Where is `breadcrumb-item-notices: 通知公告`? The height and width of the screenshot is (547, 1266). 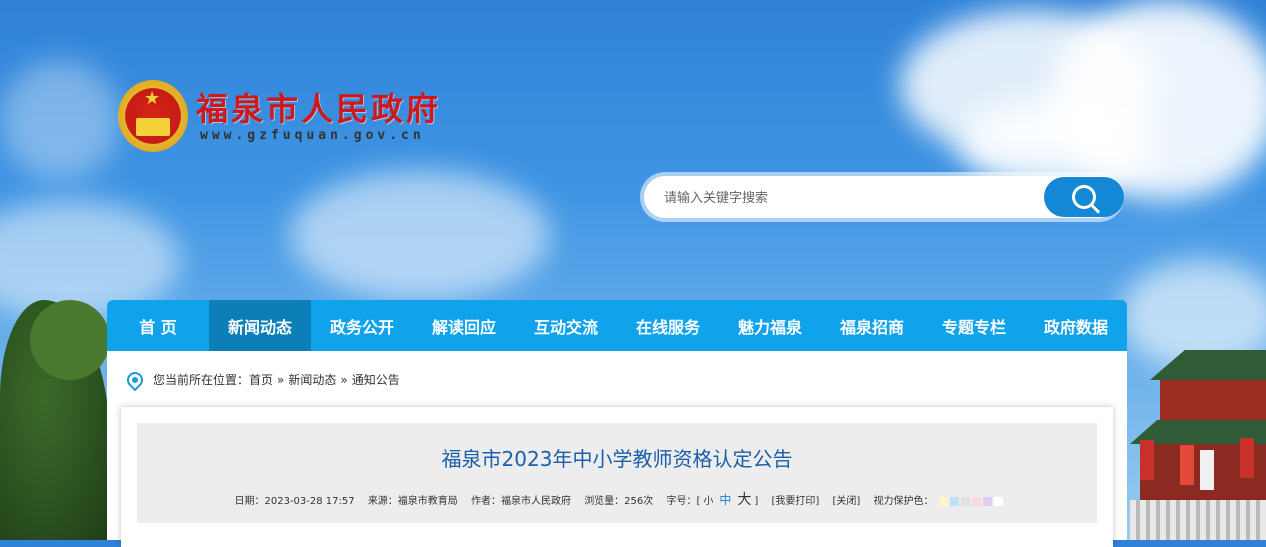
breadcrumb-item-notices: 通知公告 is located at coordinates (376, 379).